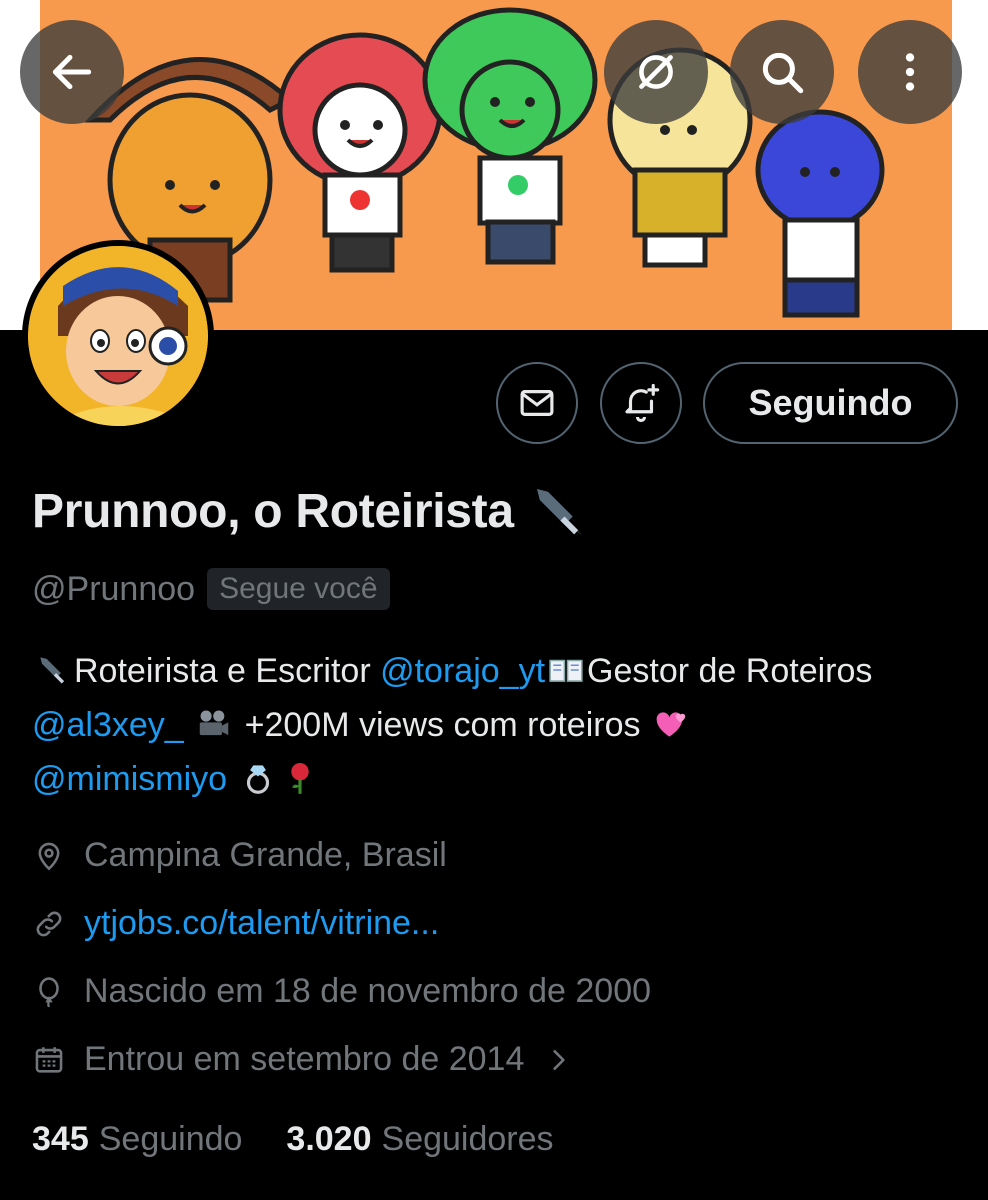 Image resolution: width=988 pixels, height=1200 pixels. I want to click on joined-text: Entrou em setembro de 2014, so click(304, 1059).